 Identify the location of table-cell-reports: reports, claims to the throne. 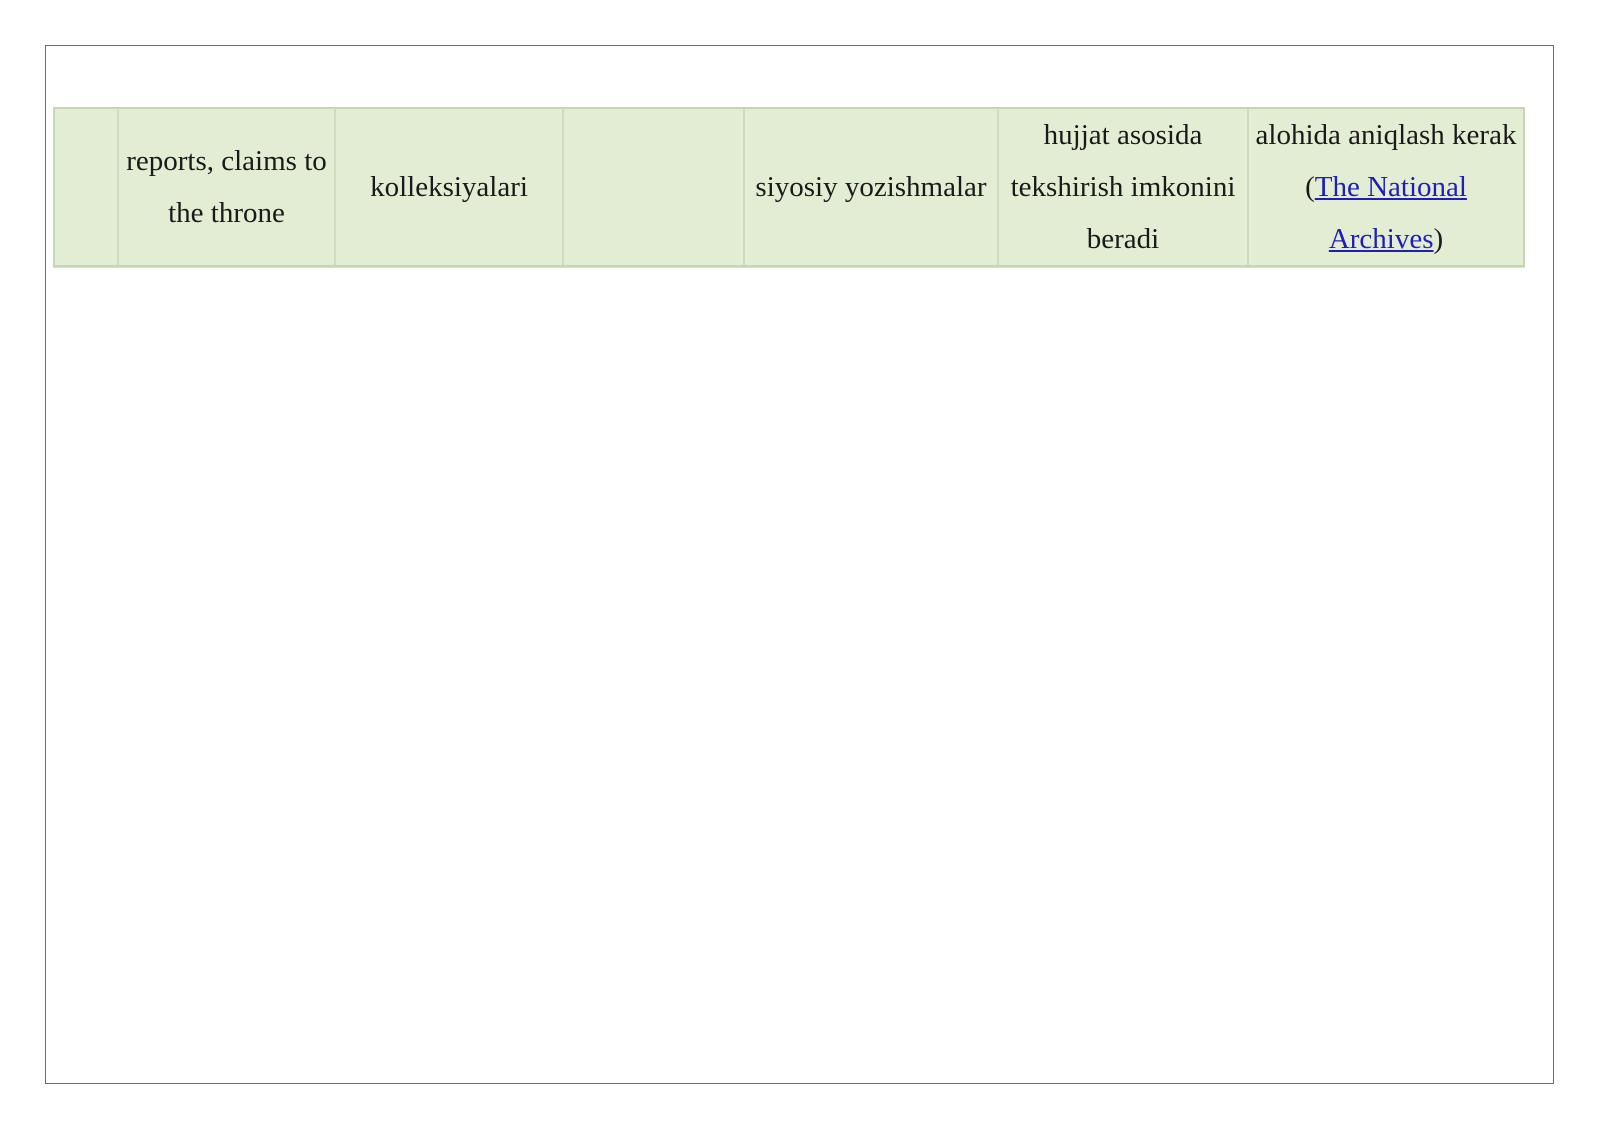
(225, 187).